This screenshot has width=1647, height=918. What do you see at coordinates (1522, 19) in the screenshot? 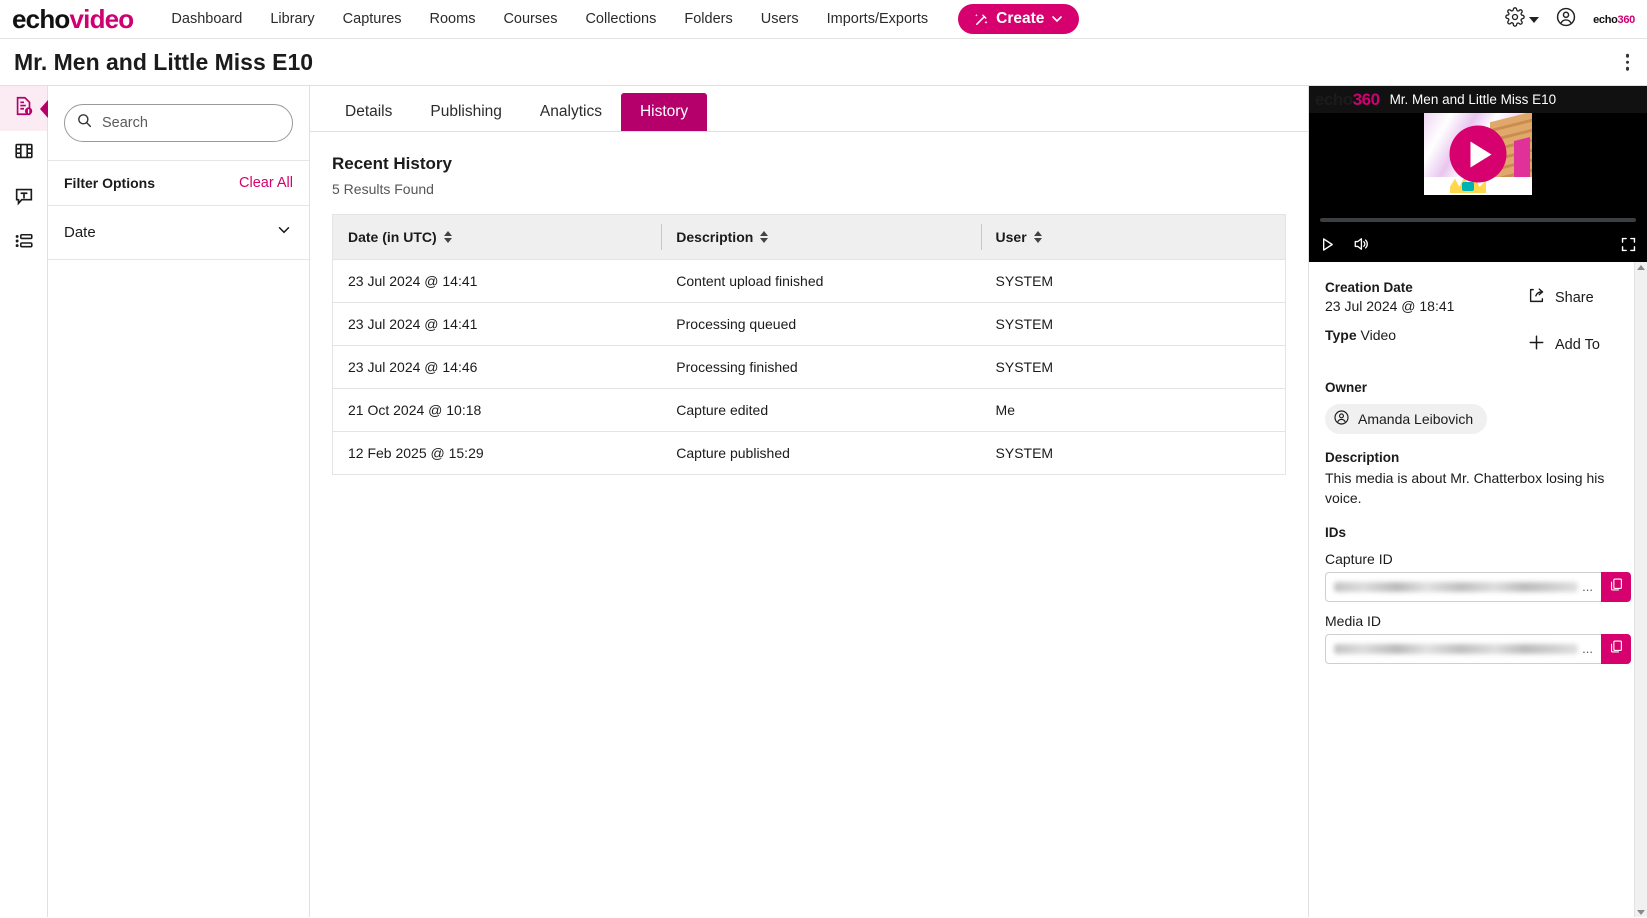
I see `settings-menu-button` at bounding box center [1522, 19].